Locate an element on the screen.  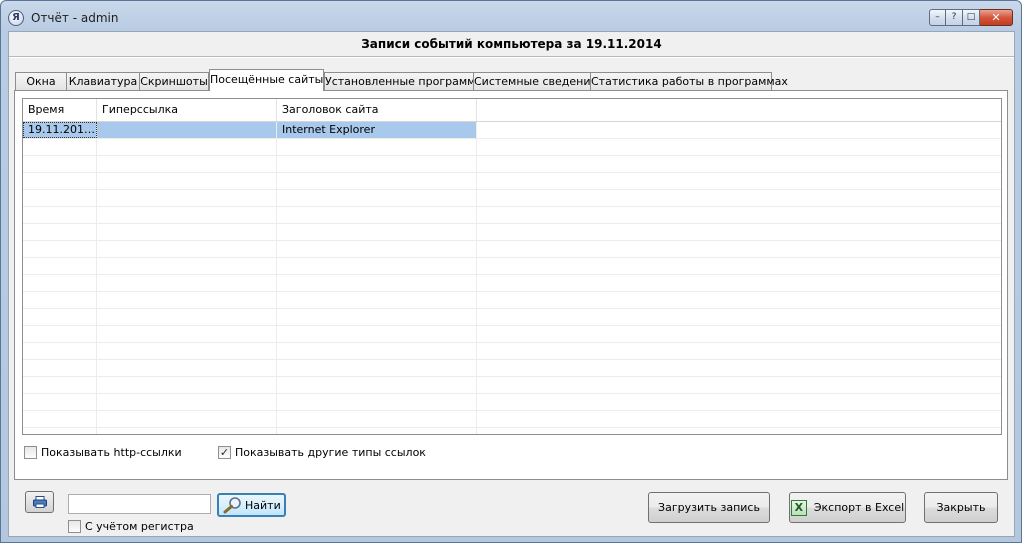
tab-keyboard: Клавиатура is located at coordinates (103, 81).